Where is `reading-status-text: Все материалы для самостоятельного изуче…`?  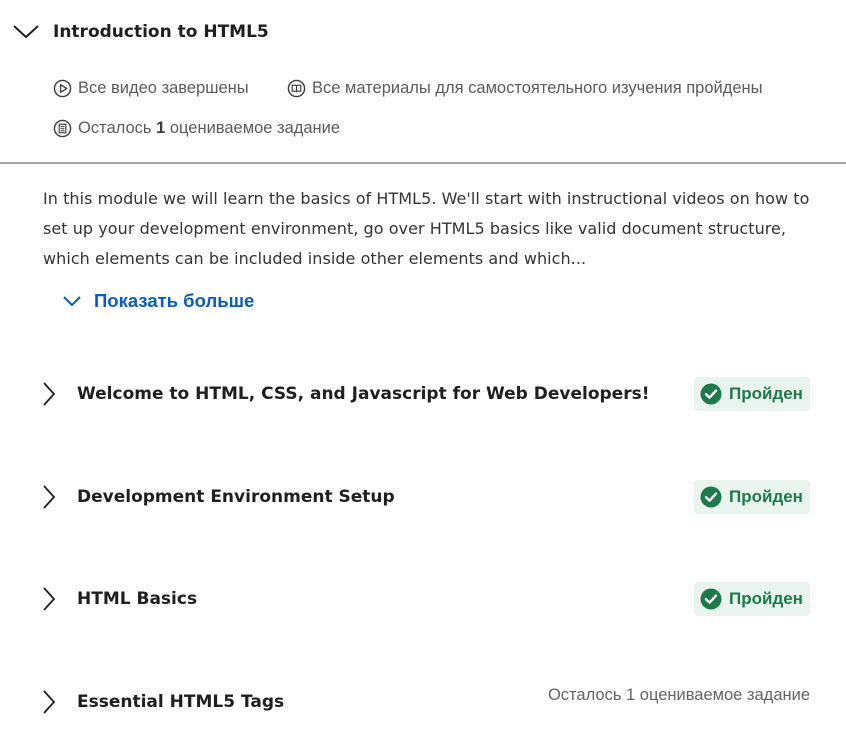
reading-status-text: Все материалы для самостоятельного изуче… is located at coordinates (537, 88).